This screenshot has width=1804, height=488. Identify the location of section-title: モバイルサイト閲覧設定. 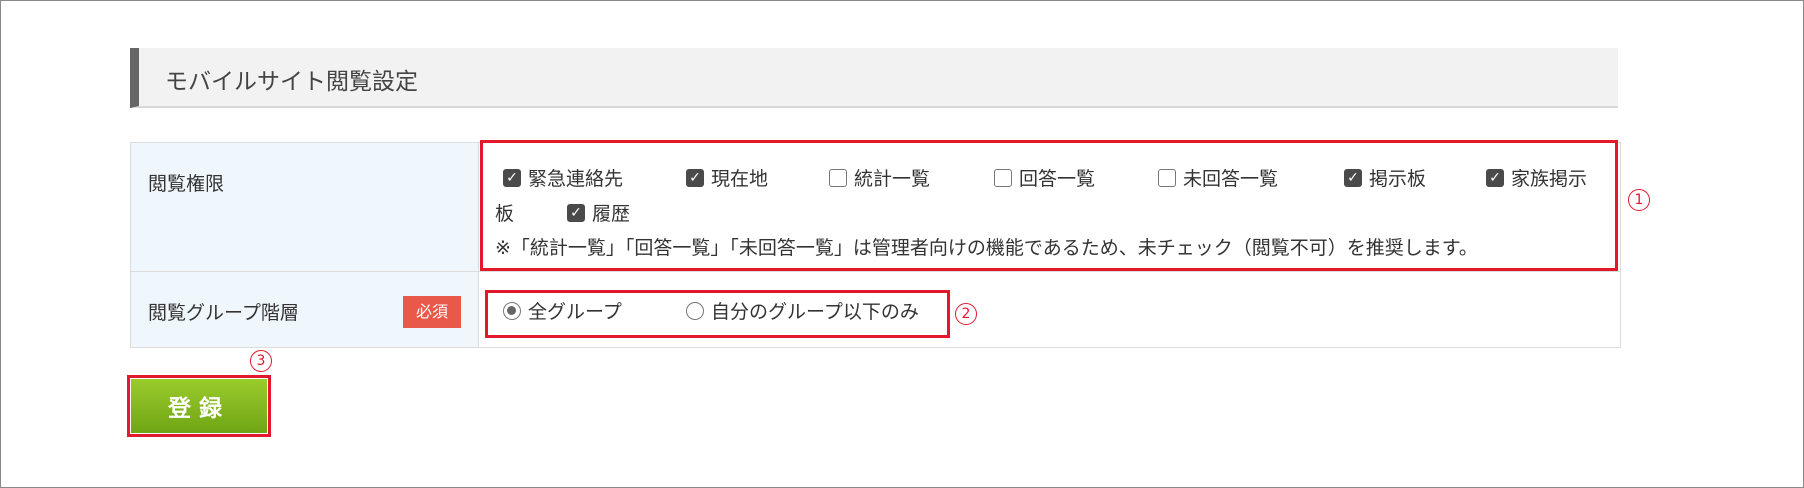
(291, 82).